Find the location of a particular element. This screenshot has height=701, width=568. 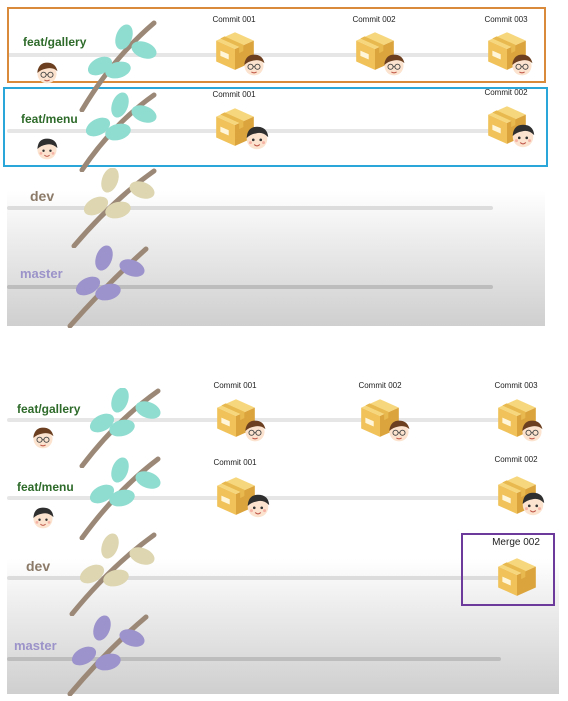

branch-label-feat-gallery: feat/gallery is located at coordinates (49, 409).